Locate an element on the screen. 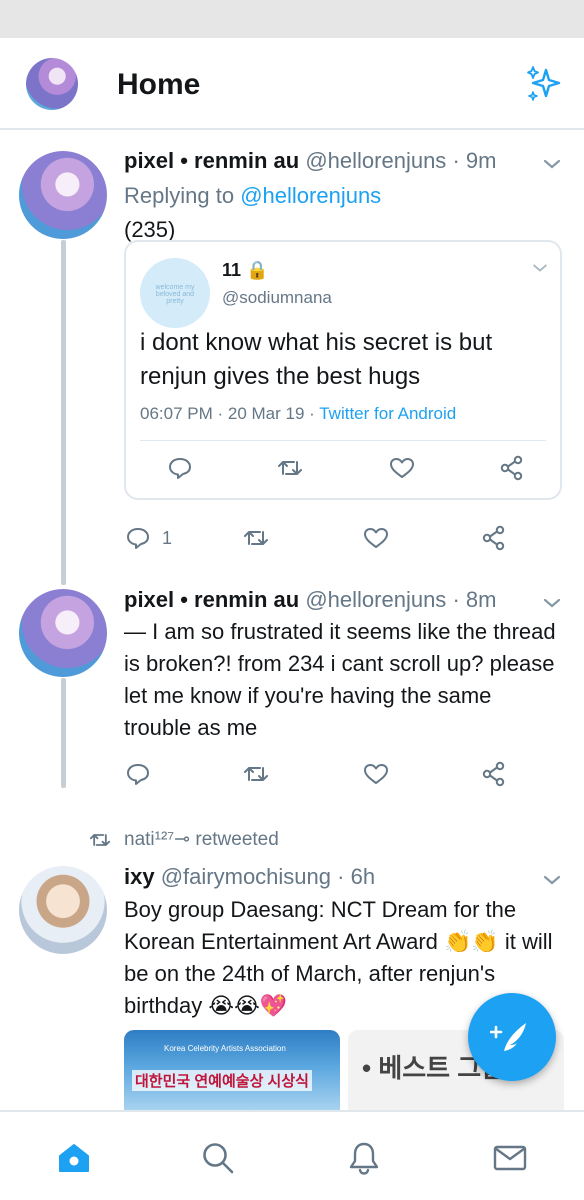 The image size is (584, 1200). tweet-header: pixel • renmin au @hellorenjuns · 9m is located at coordinates (310, 161).